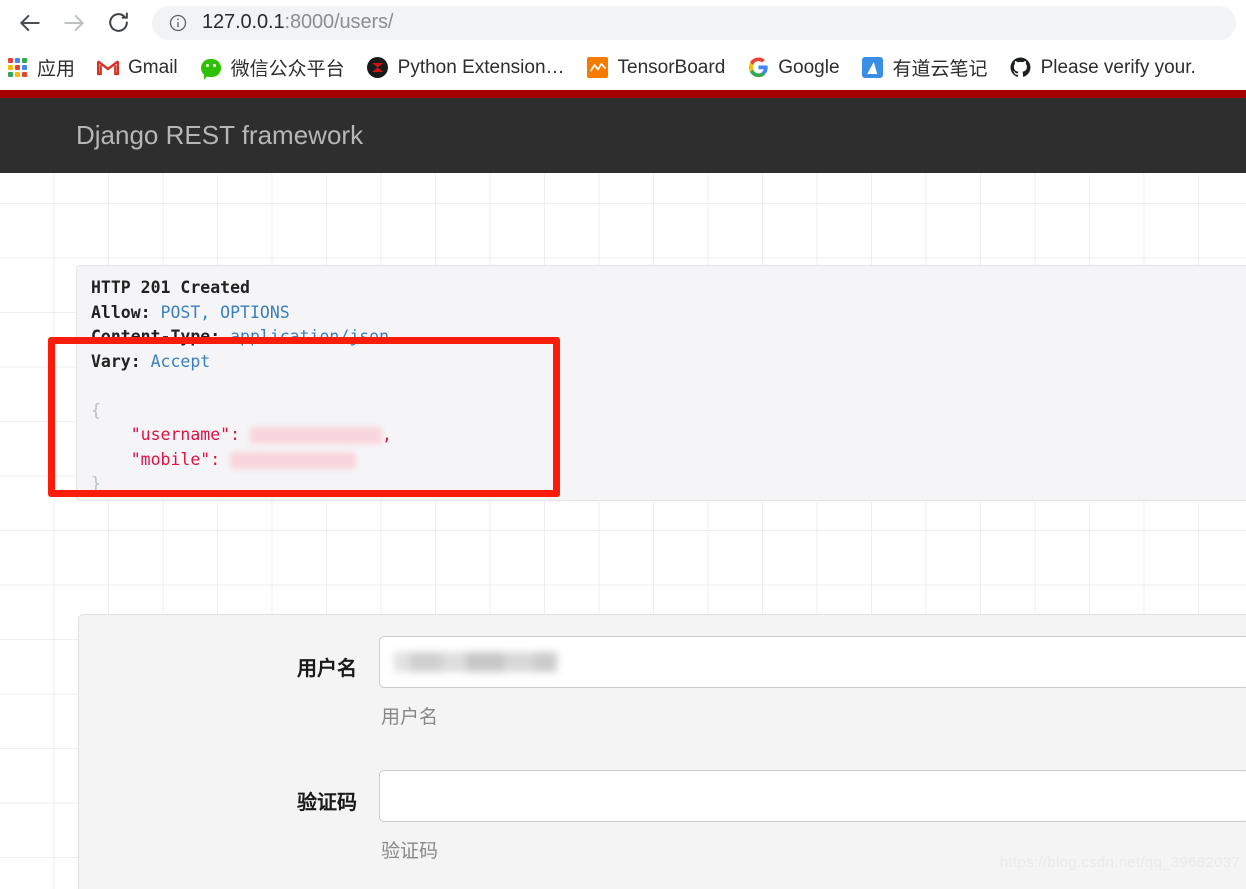 Image resolution: width=1246 pixels, height=889 pixels. What do you see at coordinates (1118, 67) in the screenshot?
I see `bookmark-label: Please verify your.` at bounding box center [1118, 67].